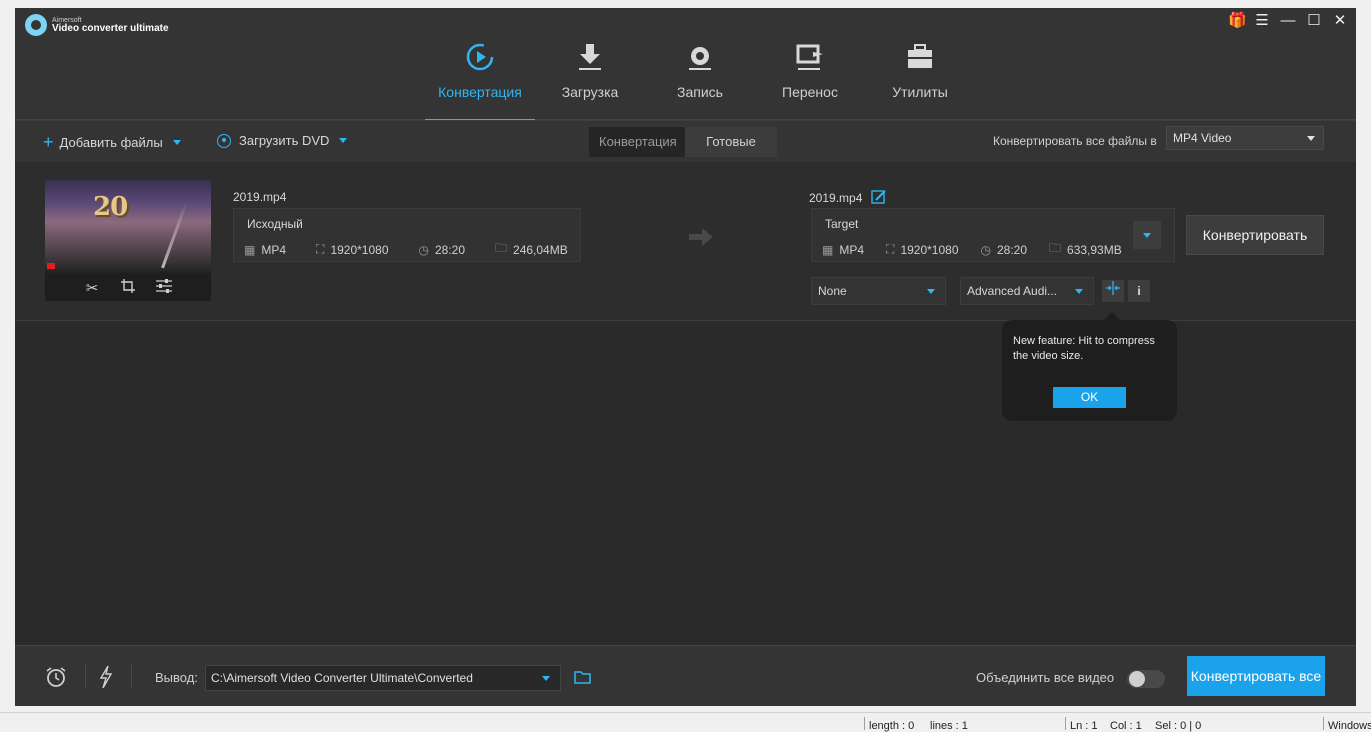  What do you see at coordinates (480, 92) in the screenshot?
I see `tab-convert-label: Конвертация` at bounding box center [480, 92].